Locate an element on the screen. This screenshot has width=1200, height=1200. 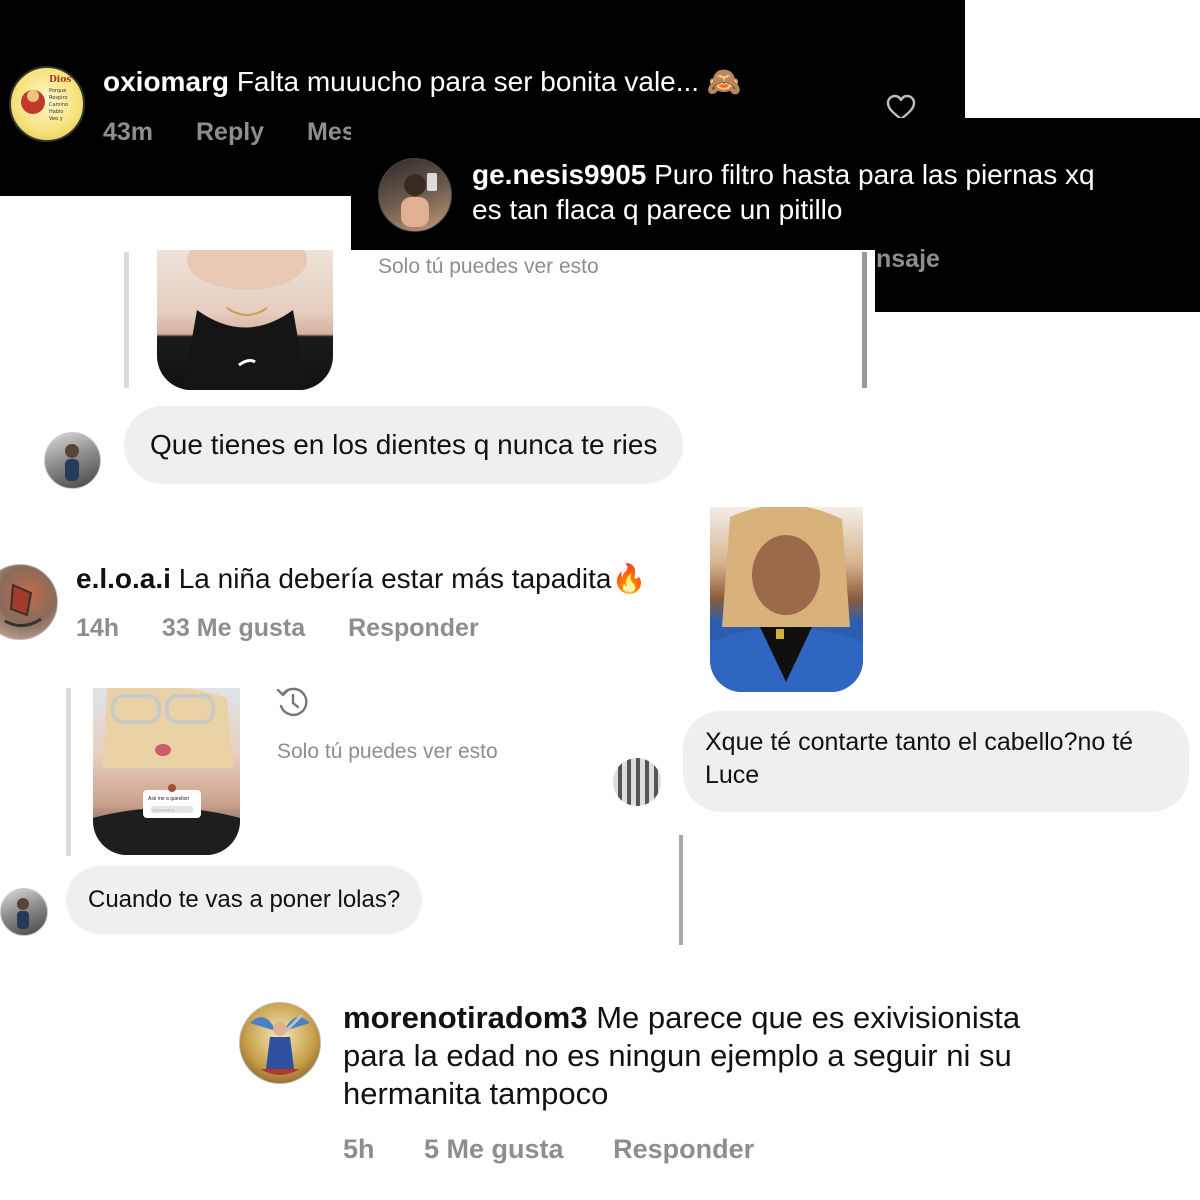
fire-emoji: 🔥 is located at coordinates (629, 578).